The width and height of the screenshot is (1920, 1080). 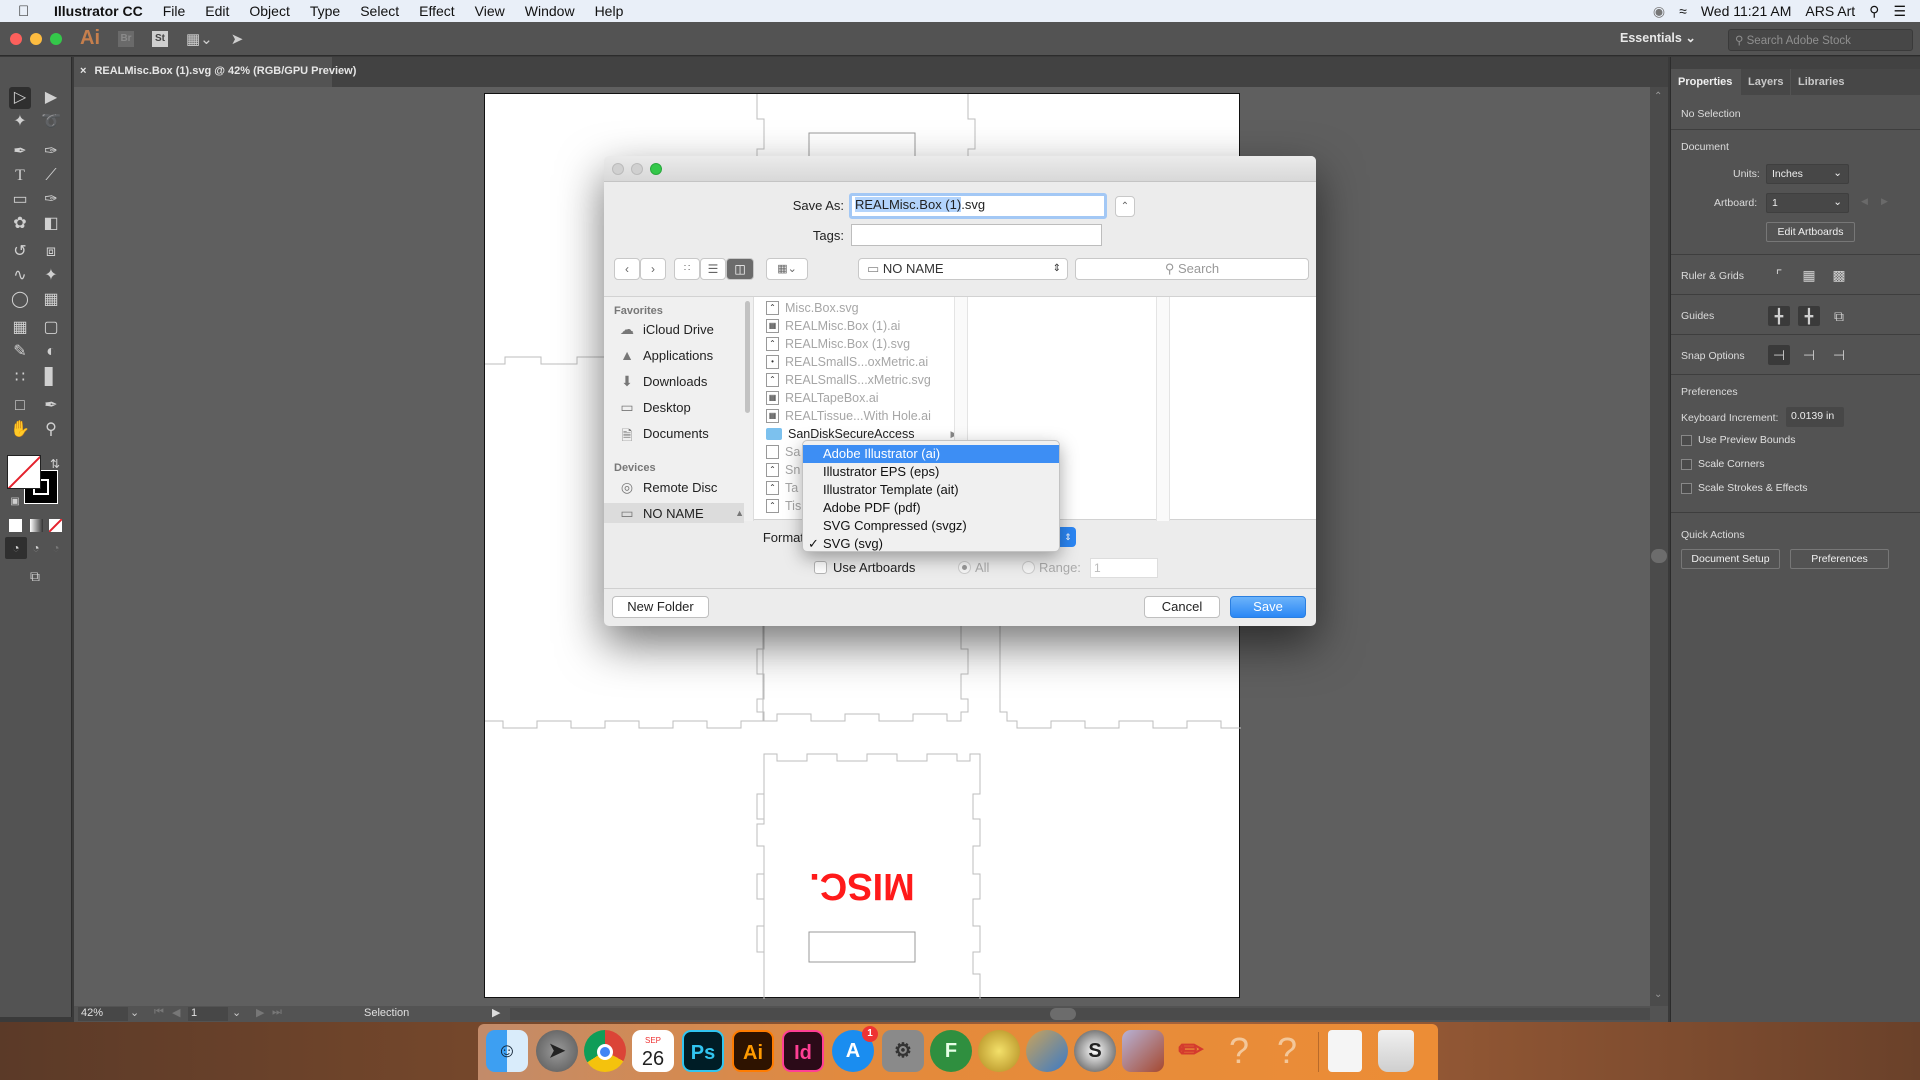 What do you see at coordinates (627, 269) in the screenshot?
I see `back-button: ‹` at bounding box center [627, 269].